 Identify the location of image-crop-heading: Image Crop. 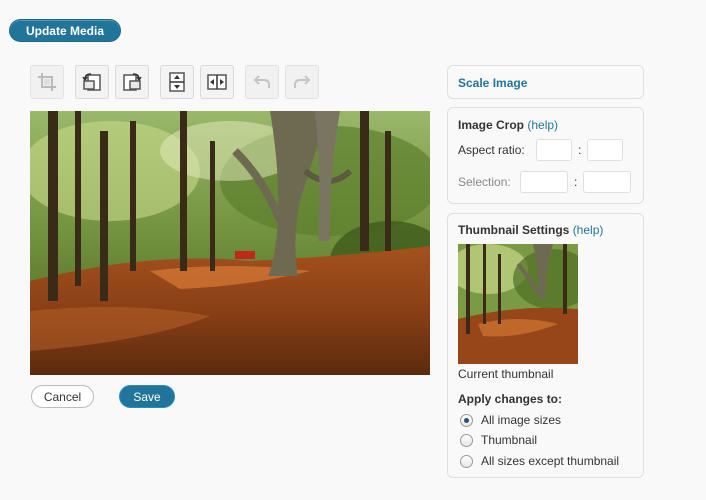
(491, 125).